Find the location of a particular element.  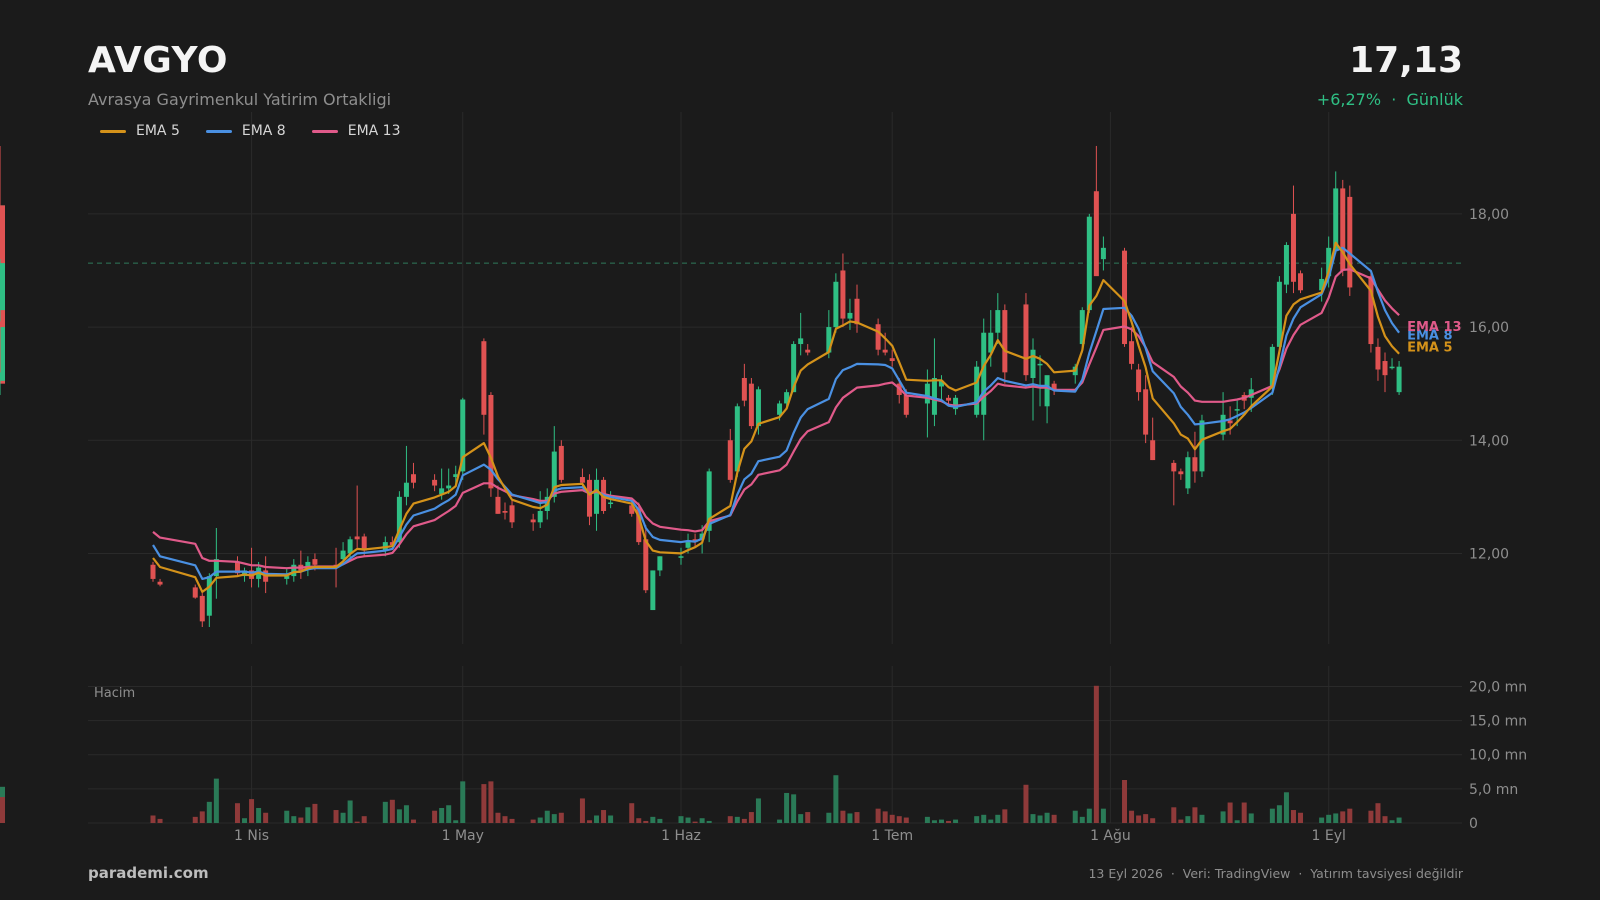

volume-axis-tick-label: 15,0 mn is located at coordinates (1498, 722).